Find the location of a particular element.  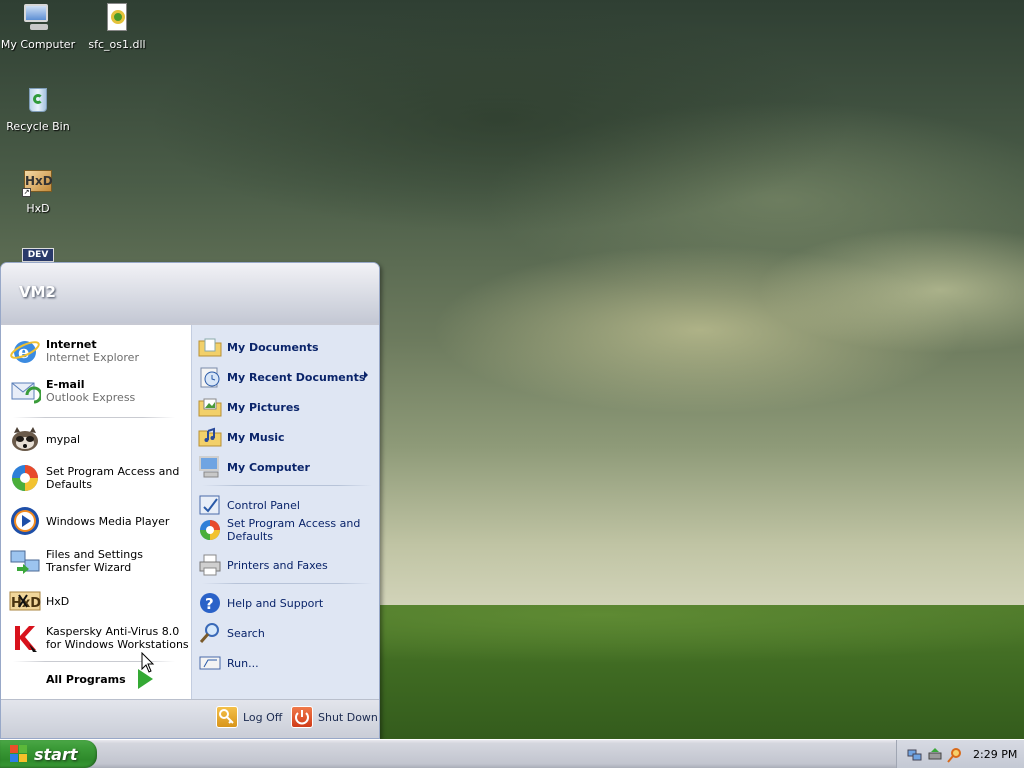

all-programs-button: All Programs is located at coordinates (99, 679).